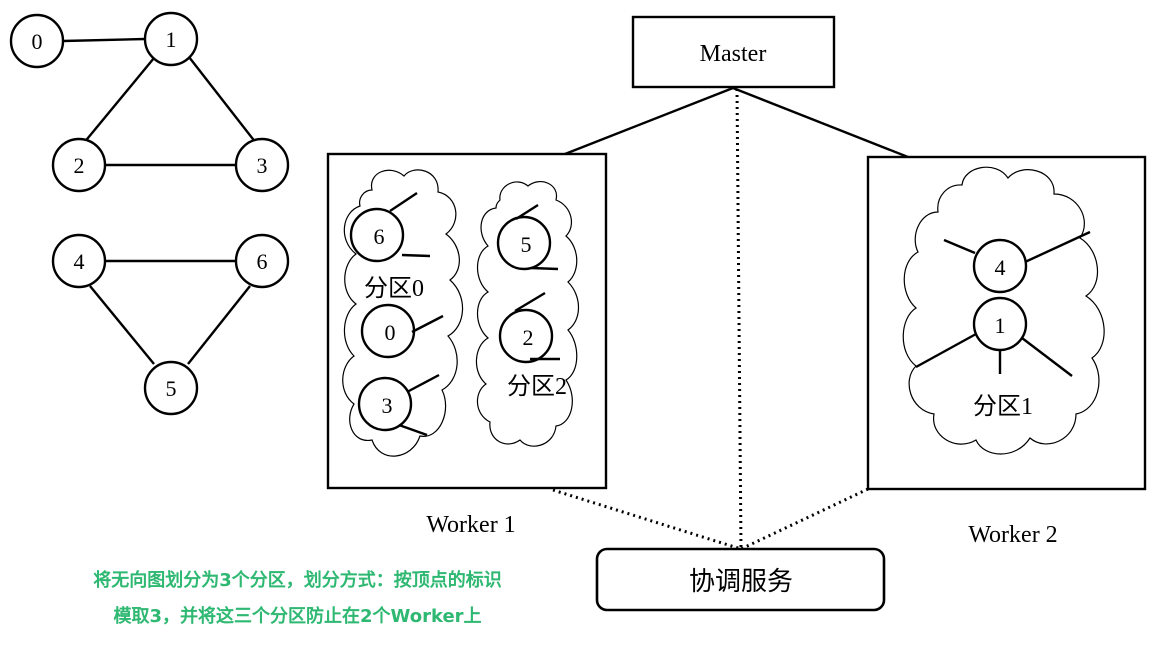 The height and width of the screenshot is (647, 1162). What do you see at coordinates (649, 121) in the screenshot?
I see `master-to-worker-1-link` at bounding box center [649, 121].